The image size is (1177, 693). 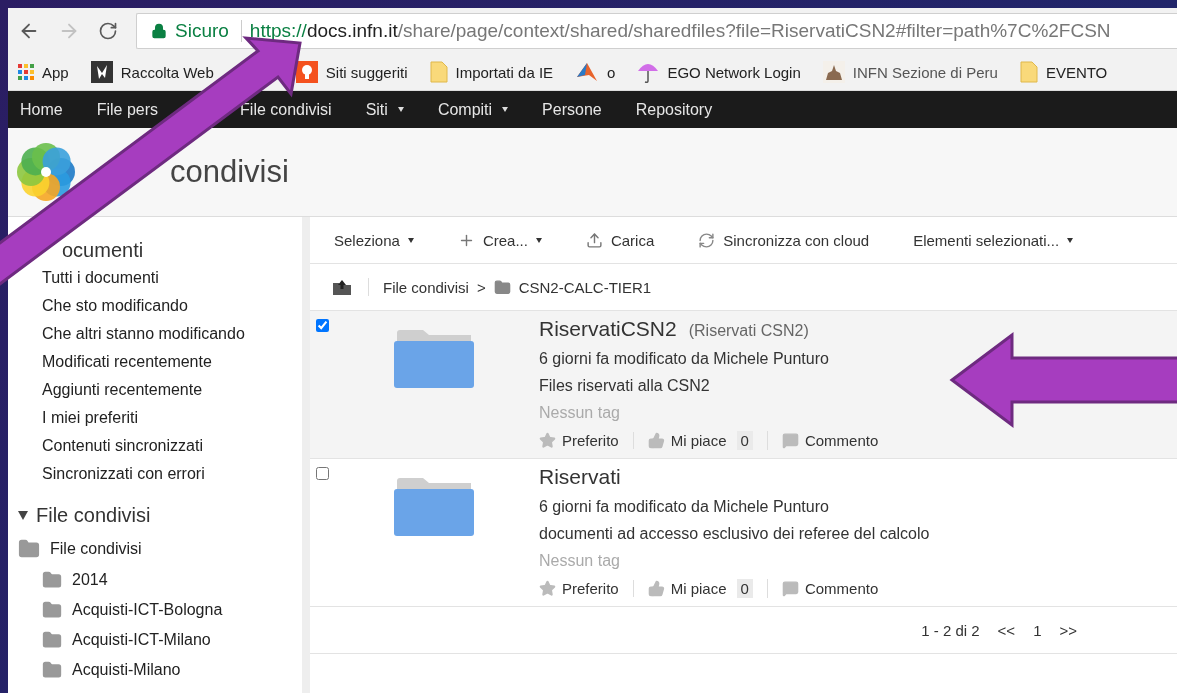 What do you see at coordinates (160, 474) in the screenshot?
I see `sidebar-item: Sincronizzati con errori` at bounding box center [160, 474].